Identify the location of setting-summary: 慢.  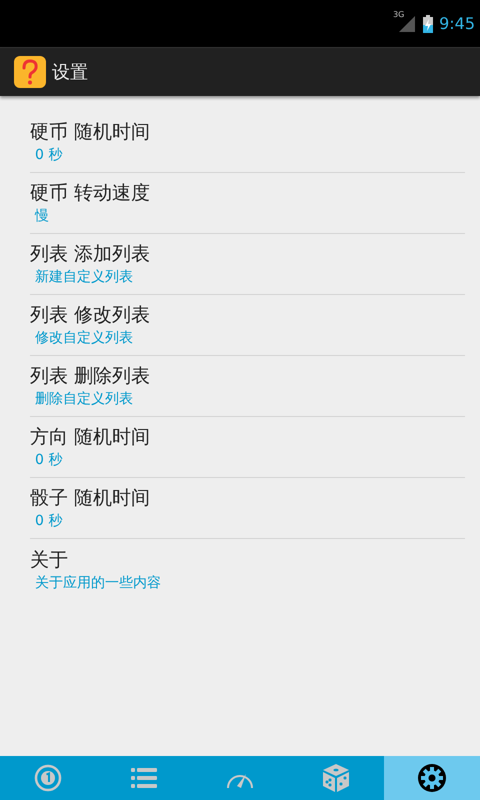
(42, 216).